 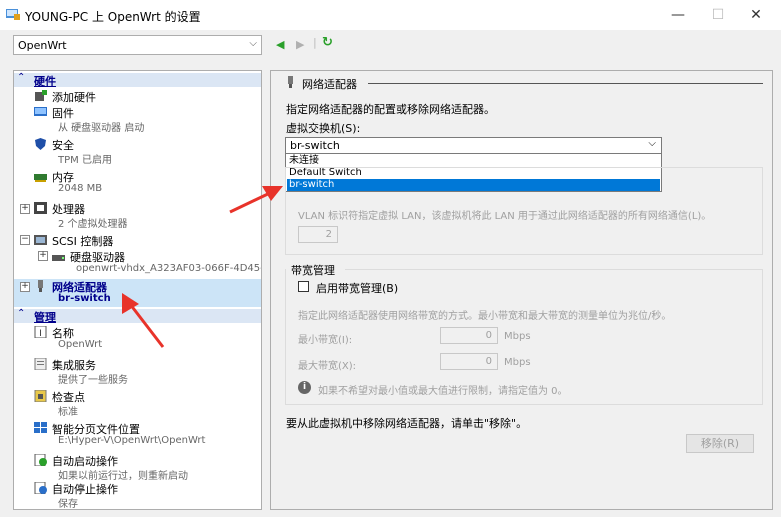 What do you see at coordinates (469, 335) in the screenshot?
I see `min-bandwidth-input: 0` at bounding box center [469, 335].